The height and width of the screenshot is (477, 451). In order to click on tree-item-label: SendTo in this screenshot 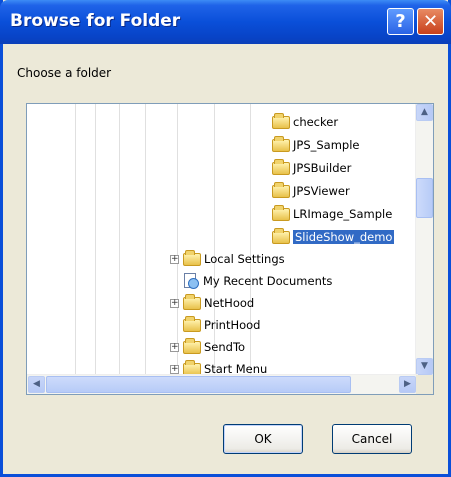, I will do `click(225, 347)`.